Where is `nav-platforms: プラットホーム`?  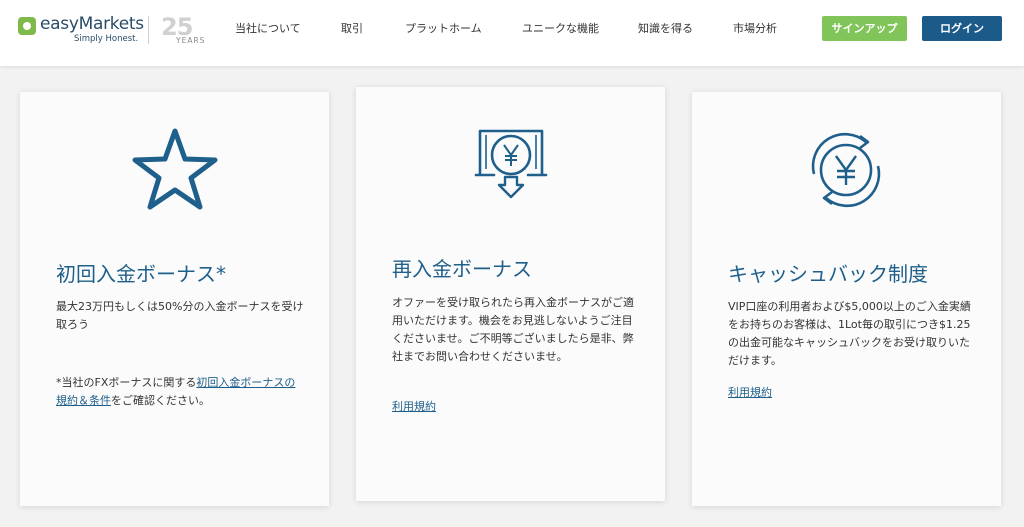 nav-platforms: プラットホーム is located at coordinates (443, 28).